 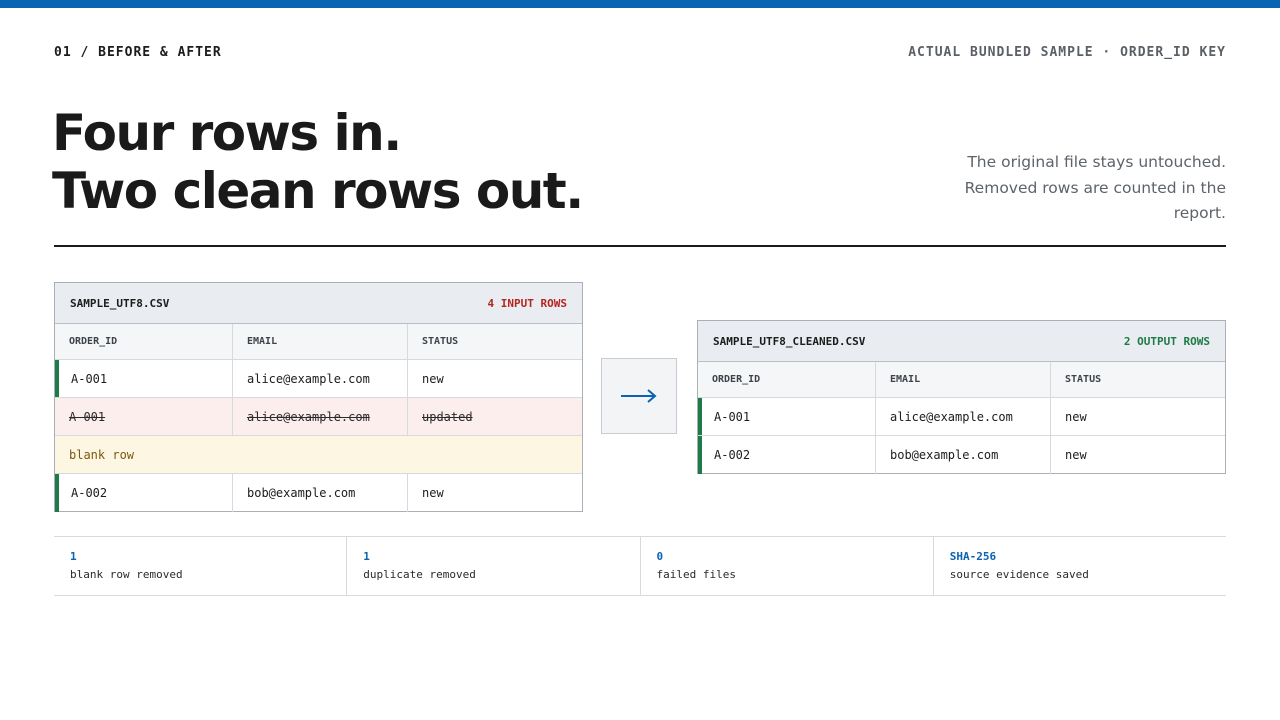 I want to click on top-accent-bar, so click(x=640, y=4).